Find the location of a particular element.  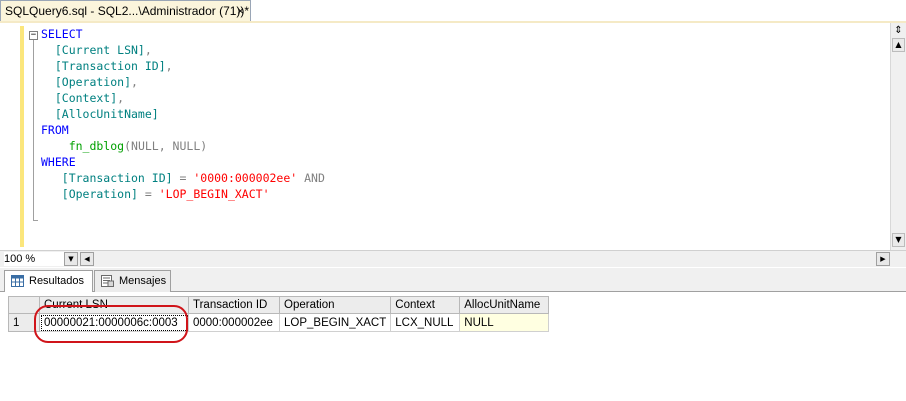

code-token: [Context] is located at coordinates (79, 98).